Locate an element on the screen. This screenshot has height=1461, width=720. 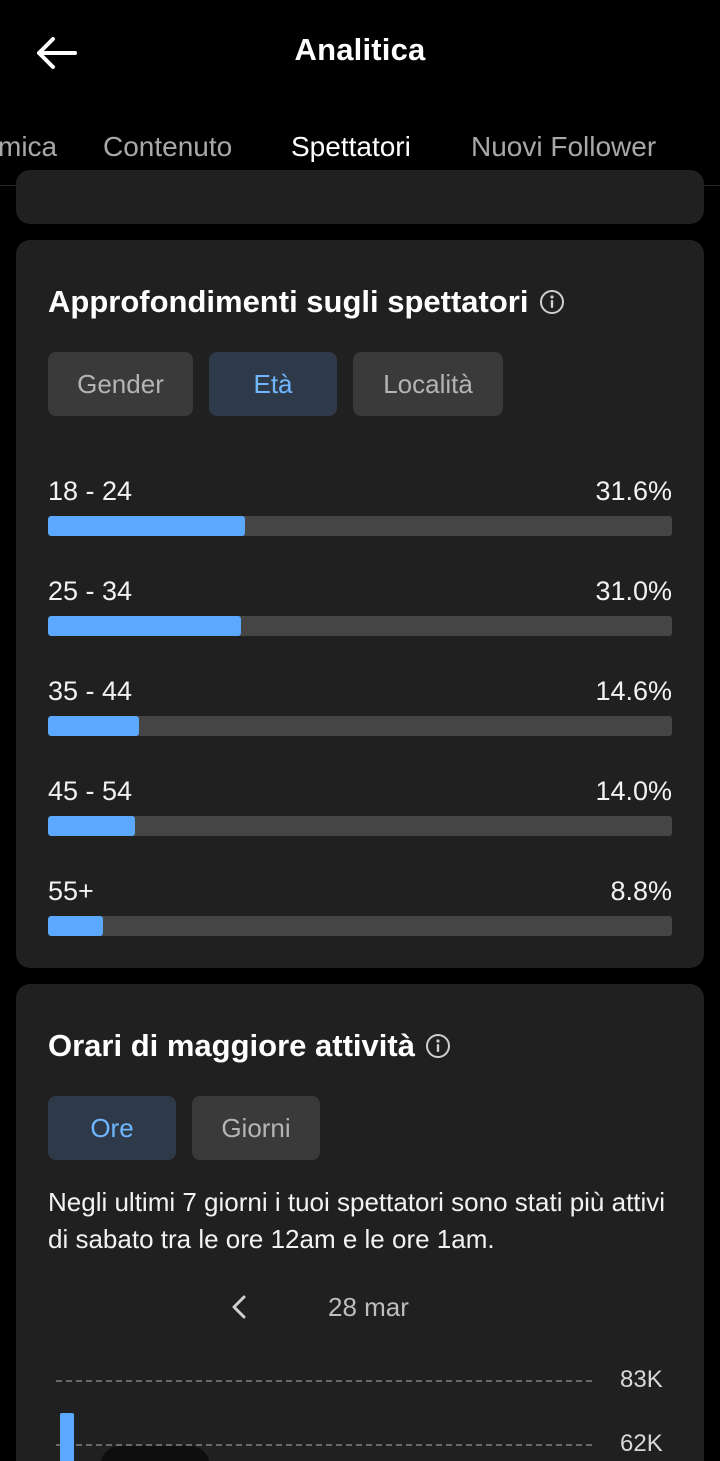
age-range-label: 45 - 54 is located at coordinates (90, 791).